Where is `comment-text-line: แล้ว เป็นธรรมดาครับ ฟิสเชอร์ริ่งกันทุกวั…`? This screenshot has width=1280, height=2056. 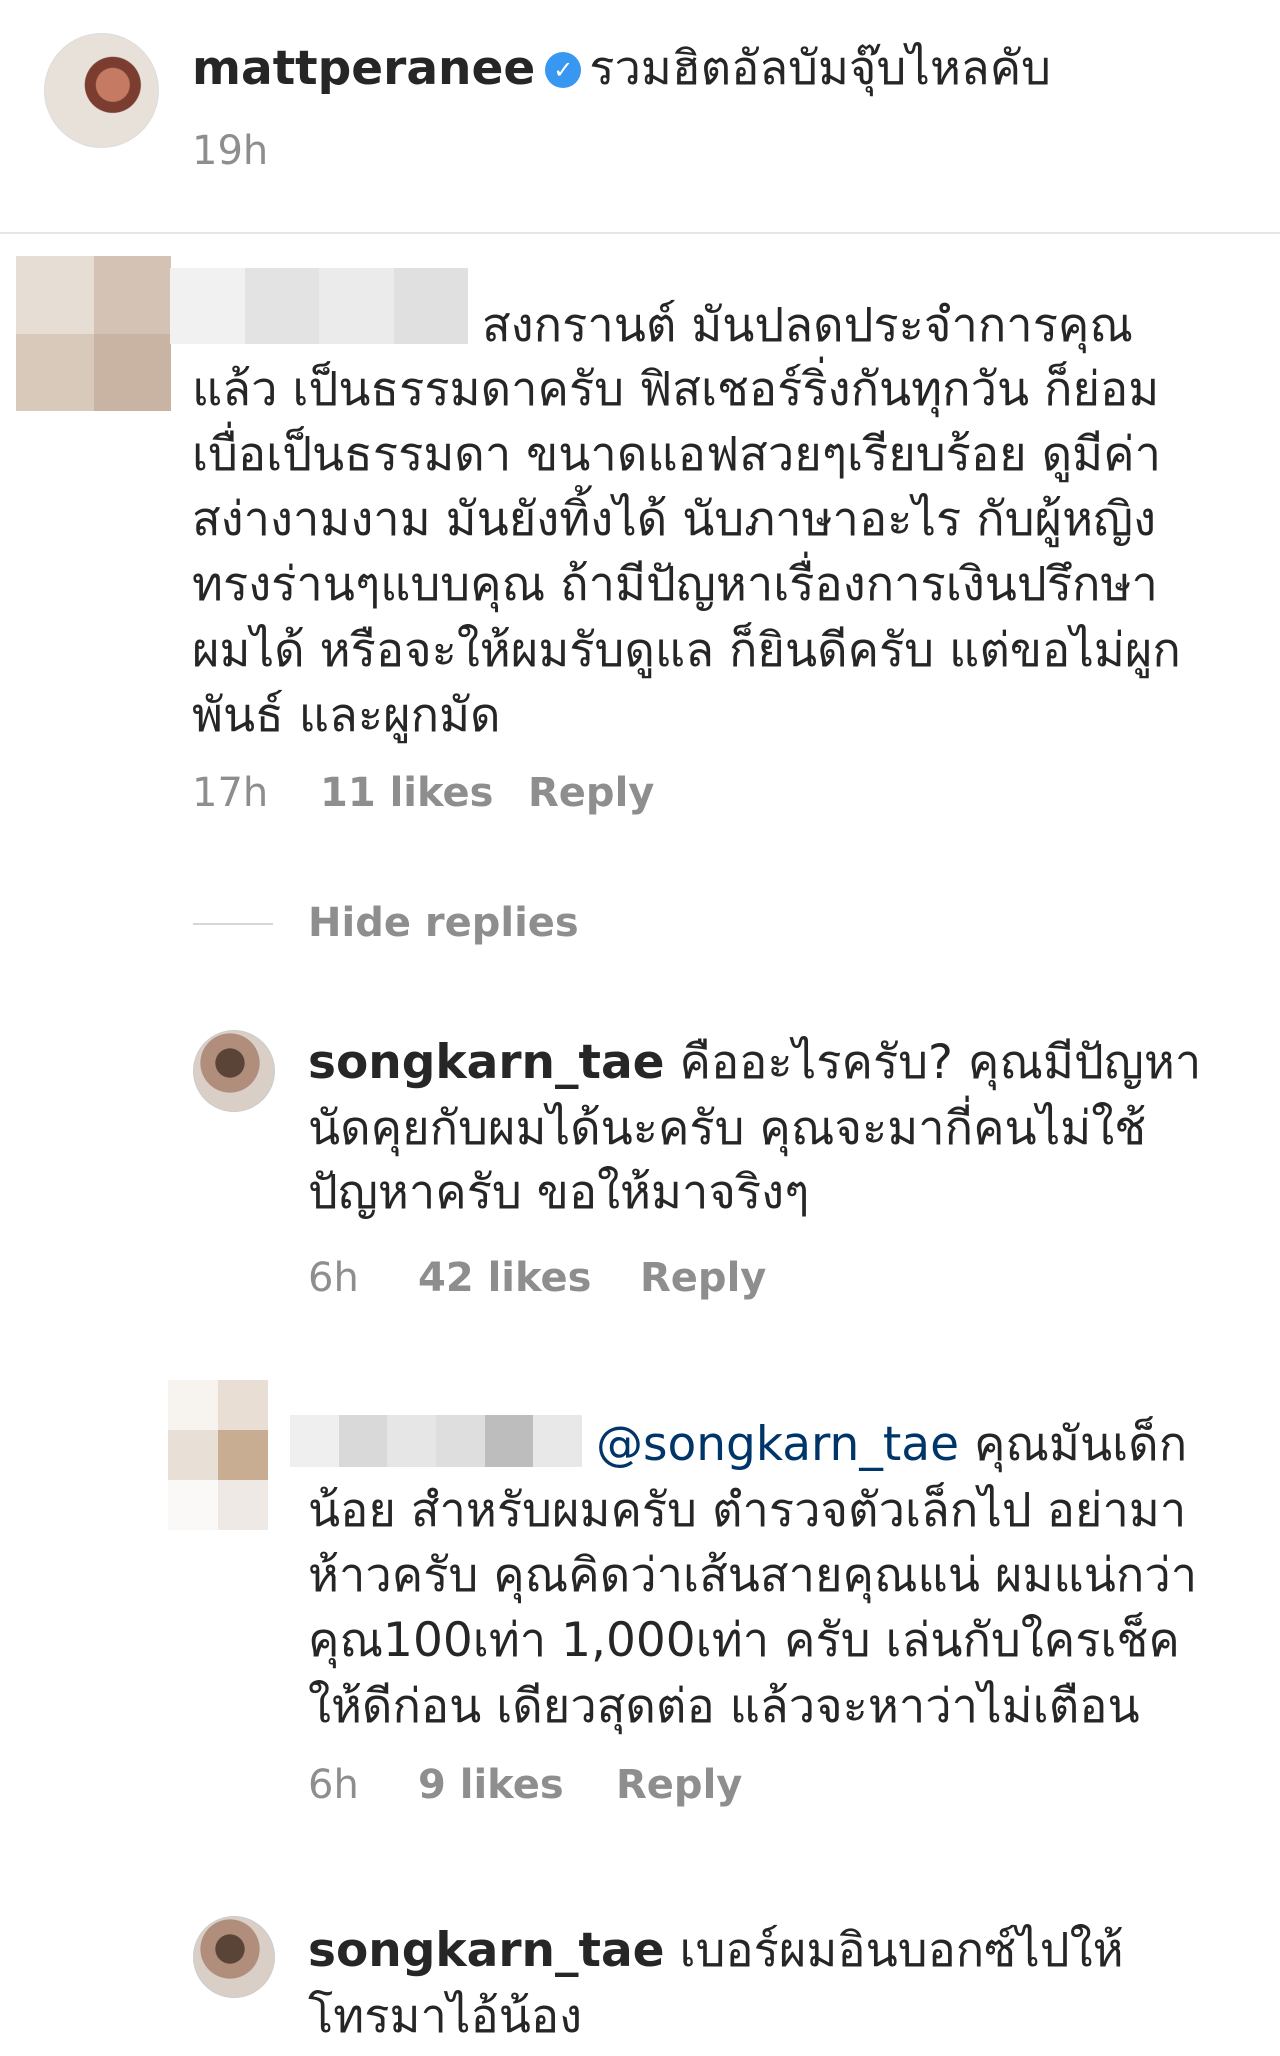
comment-text-line: แล้ว เป็นธรรมดาครับ ฟิสเชอร์ริ่งกันทุกวั… is located at coordinates (676, 389).